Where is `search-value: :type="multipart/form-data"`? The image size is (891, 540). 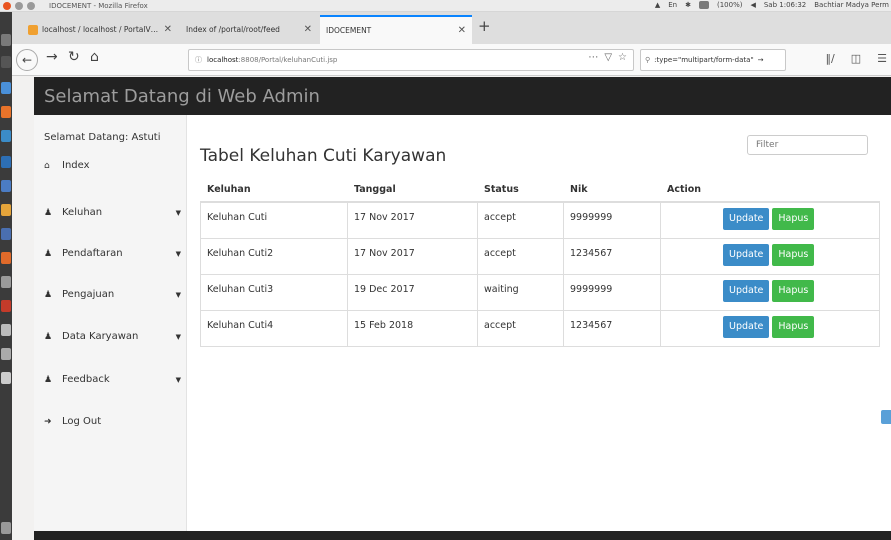
search-value: :type="multipart/form-data" is located at coordinates (704, 60).